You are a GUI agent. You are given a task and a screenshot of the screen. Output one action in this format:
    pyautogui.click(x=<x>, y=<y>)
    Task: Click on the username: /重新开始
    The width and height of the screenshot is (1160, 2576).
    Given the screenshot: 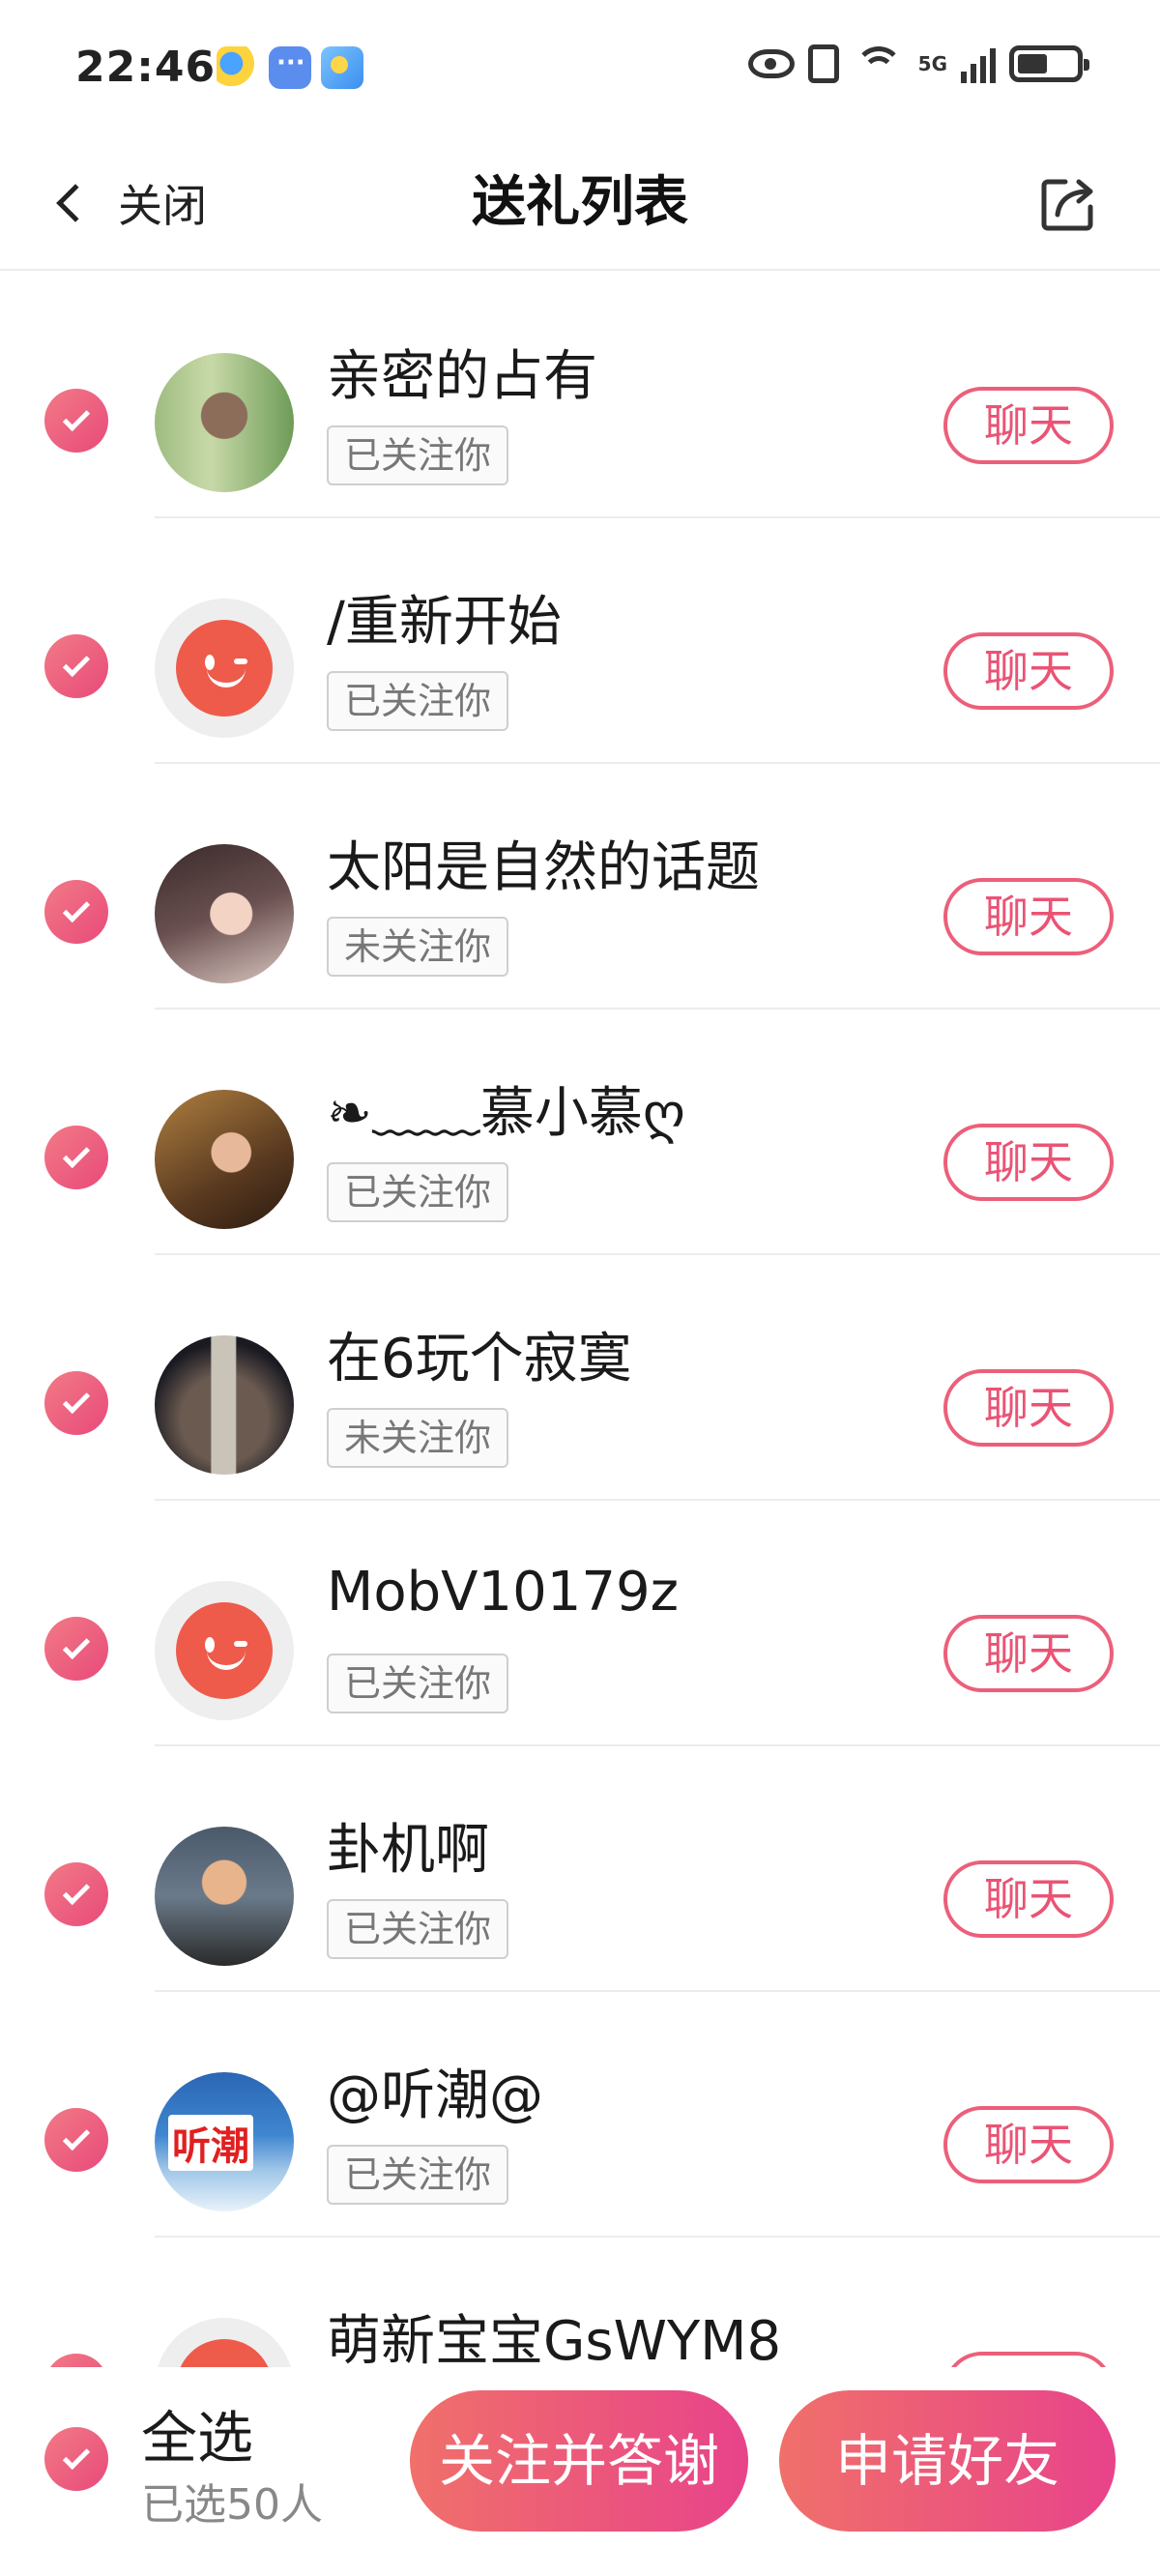 What is the action you would take?
    pyautogui.click(x=444, y=622)
    